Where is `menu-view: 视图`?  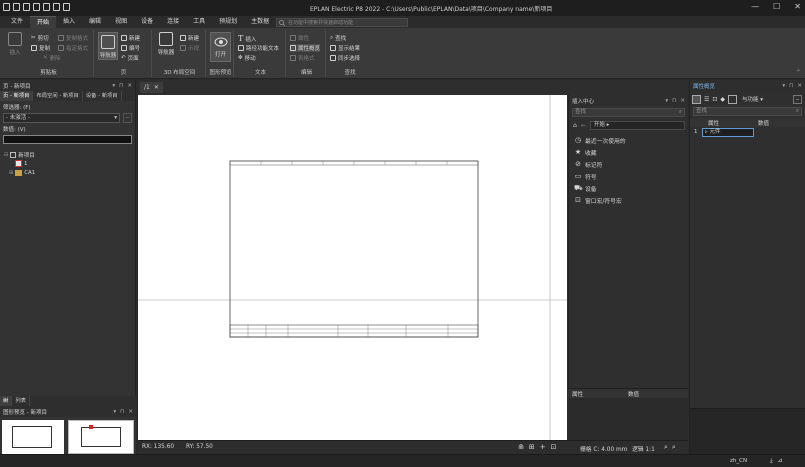
menu-view: 视图 is located at coordinates (121, 22).